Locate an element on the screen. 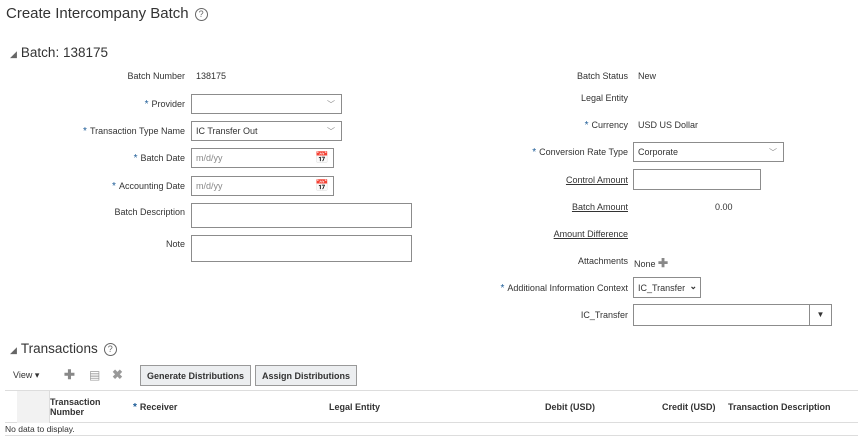  additional-context-label: * Additional Information Context is located at coordinates (564, 288).